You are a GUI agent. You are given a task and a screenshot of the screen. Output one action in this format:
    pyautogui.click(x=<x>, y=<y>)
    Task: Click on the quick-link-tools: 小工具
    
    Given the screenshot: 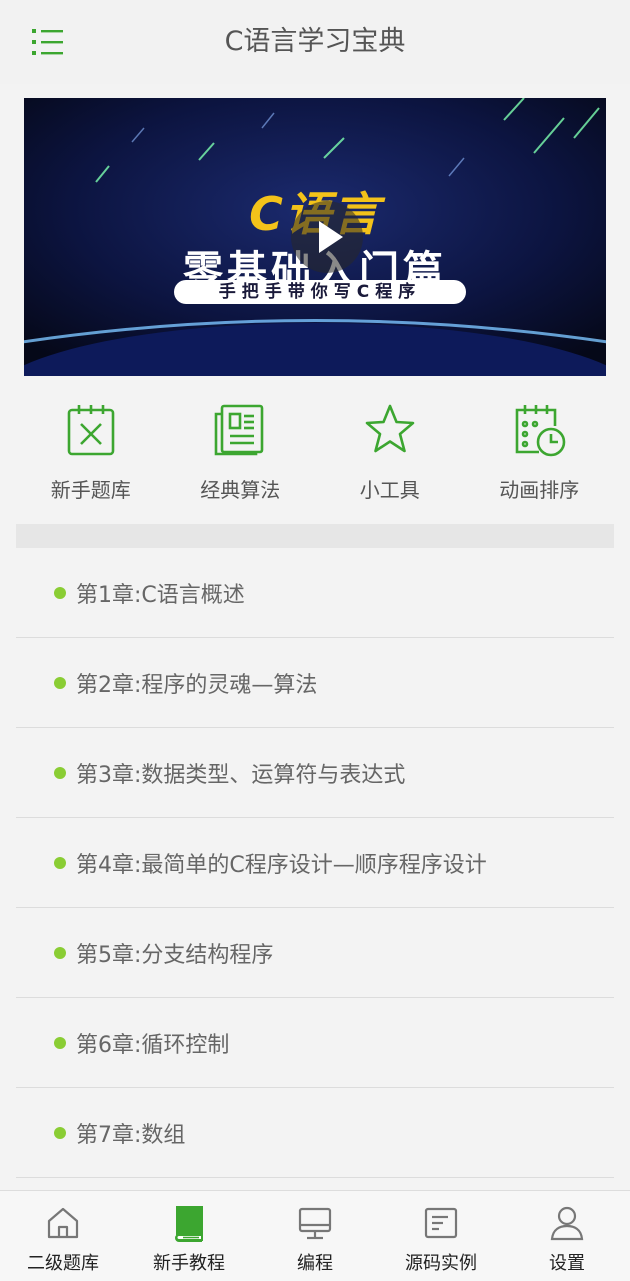 What is the action you would take?
    pyautogui.click(x=390, y=451)
    